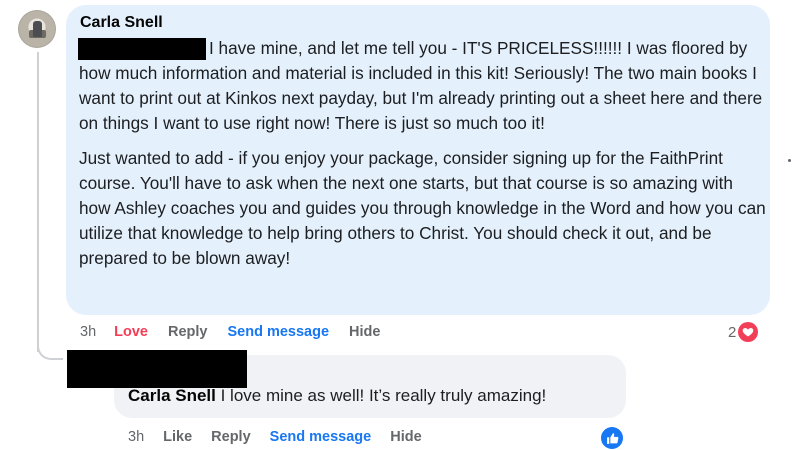 Image resolution: width=800 pixels, height=450 pixels. I want to click on reaction-summary: 2, so click(743, 332).